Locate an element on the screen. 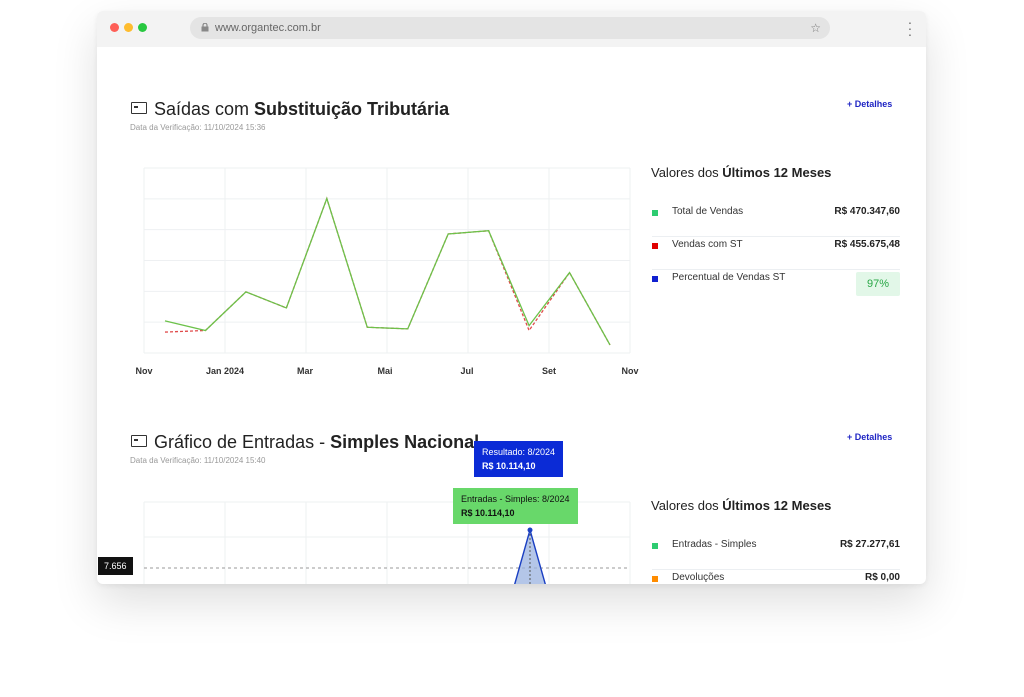 The width and height of the screenshot is (1024, 697). bookmark-star-icon: ☆ is located at coordinates (815, 28).